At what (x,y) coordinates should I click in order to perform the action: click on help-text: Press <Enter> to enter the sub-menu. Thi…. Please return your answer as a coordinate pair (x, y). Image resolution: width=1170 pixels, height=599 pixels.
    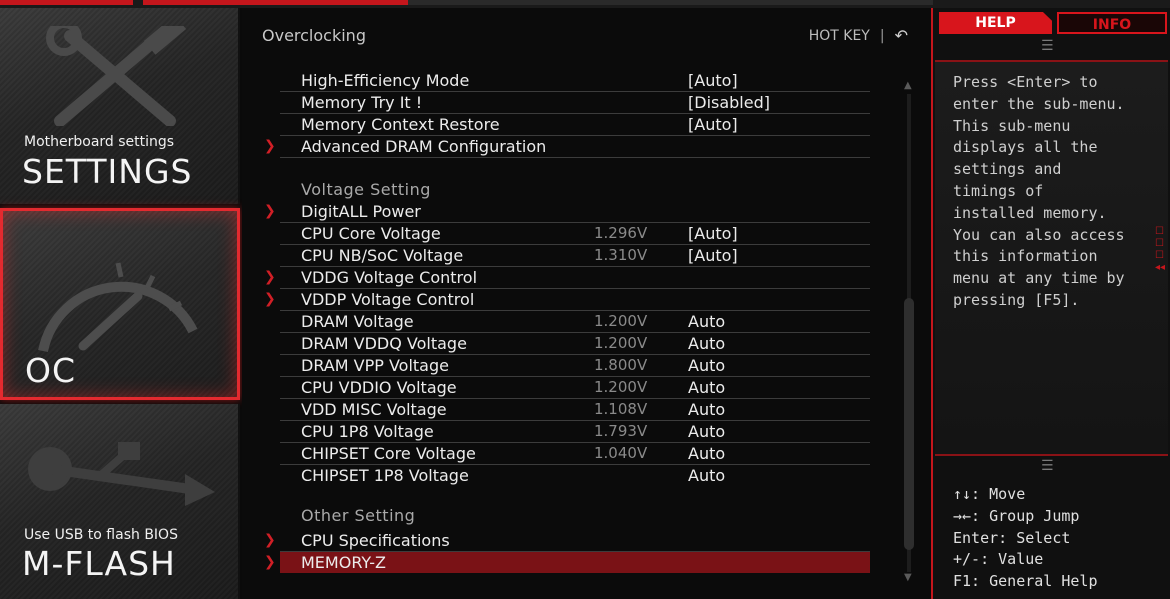
    Looking at the image, I should click on (1039, 191).